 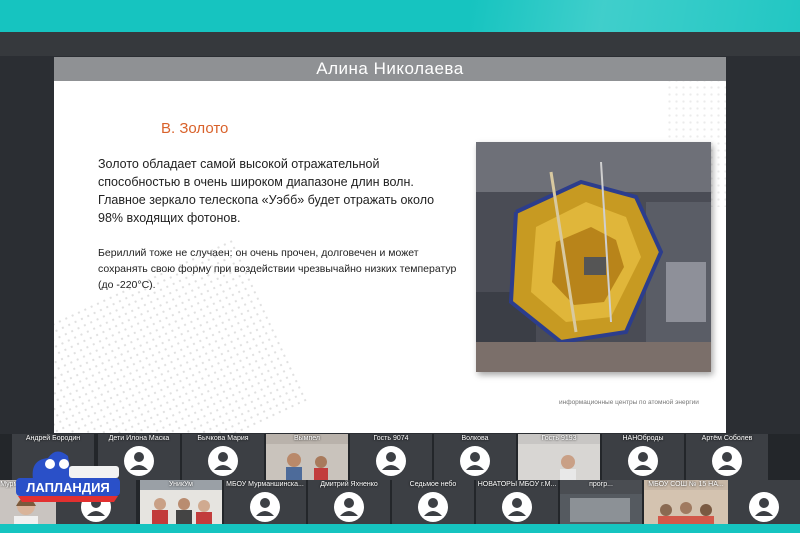 What do you see at coordinates (400, 528) in the screenshot?
I see `bottom-bar` at bounding box center [400, 528].